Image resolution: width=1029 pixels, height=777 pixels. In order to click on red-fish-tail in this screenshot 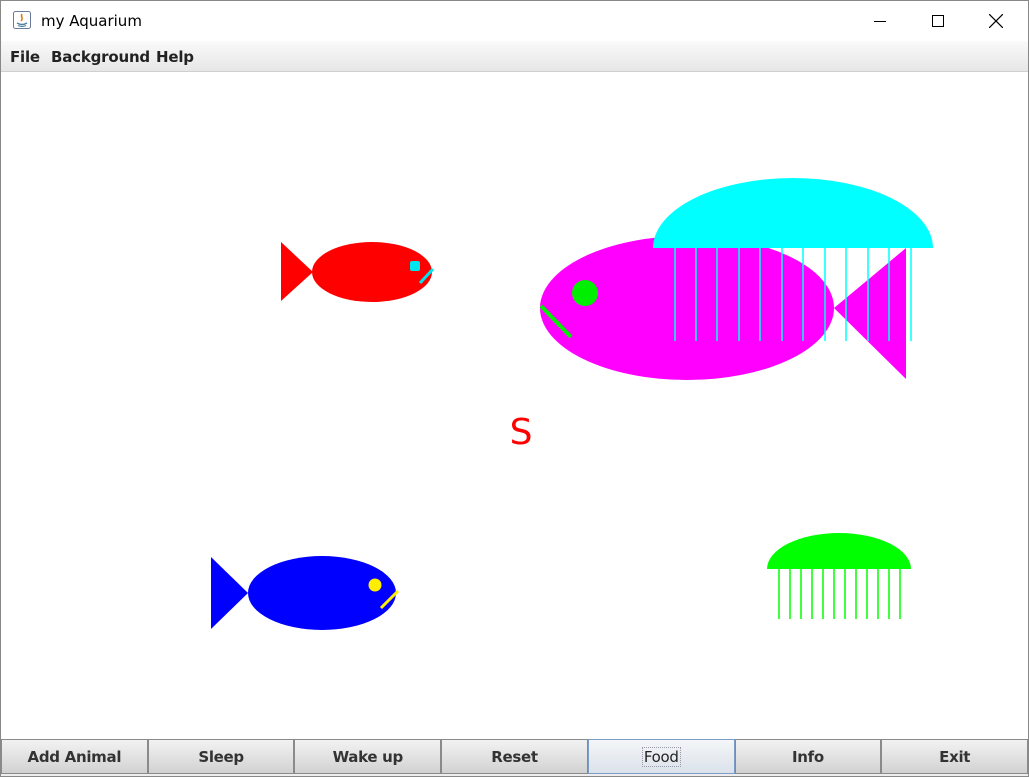, I will do `click(297, 271)`.